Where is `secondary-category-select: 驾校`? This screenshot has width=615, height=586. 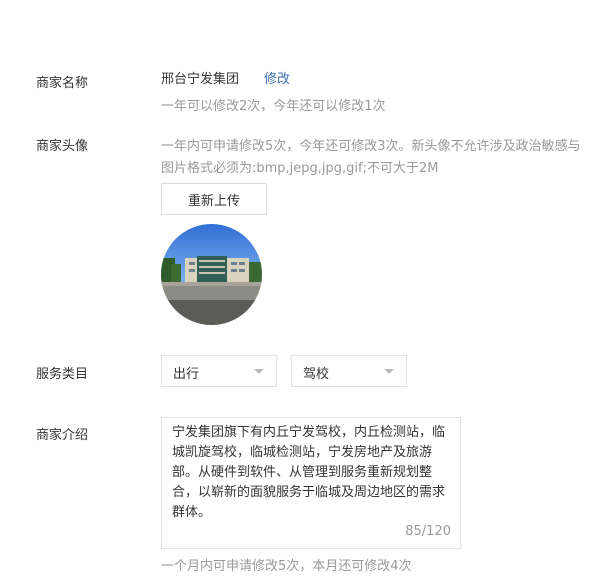 secondary-category-select: 驾校 is located at coordinates (349, 371).